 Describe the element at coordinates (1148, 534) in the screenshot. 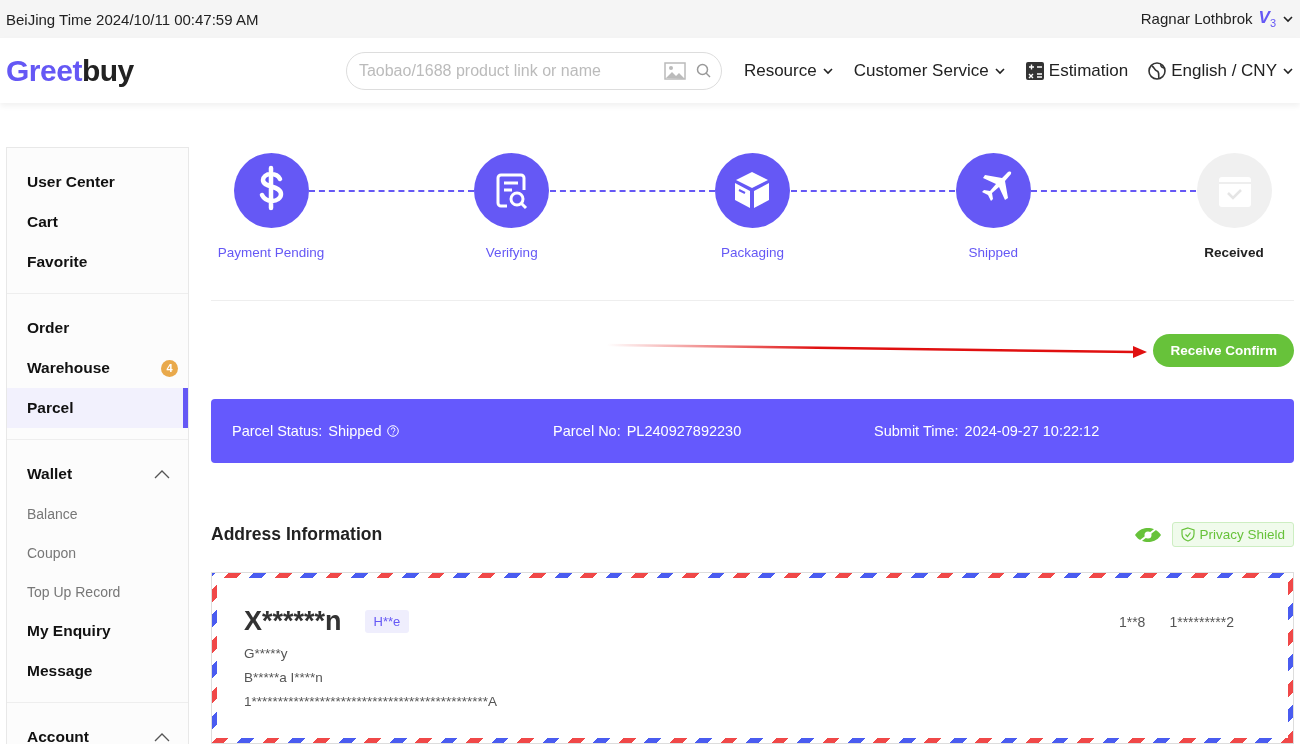

I see `eye-hidden-icon` at that location.